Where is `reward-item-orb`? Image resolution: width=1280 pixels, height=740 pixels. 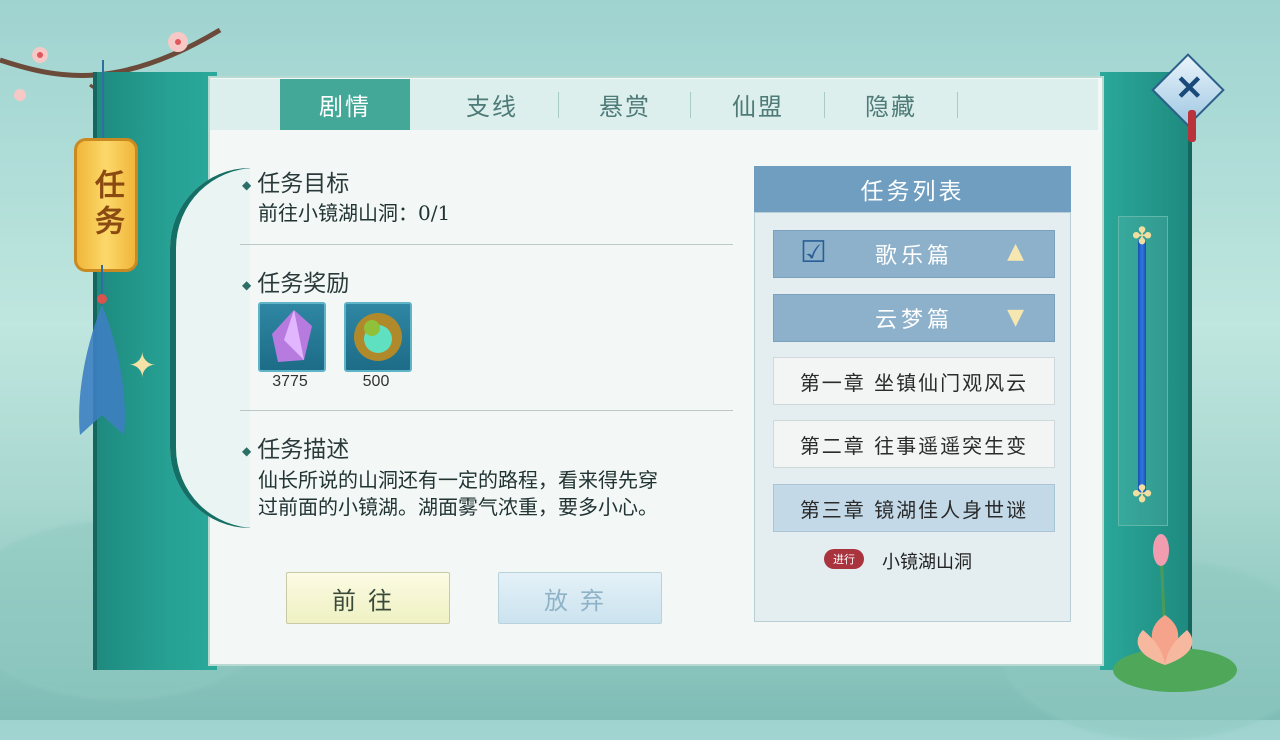 reward-item-orb is located at coordinates (378, 337).